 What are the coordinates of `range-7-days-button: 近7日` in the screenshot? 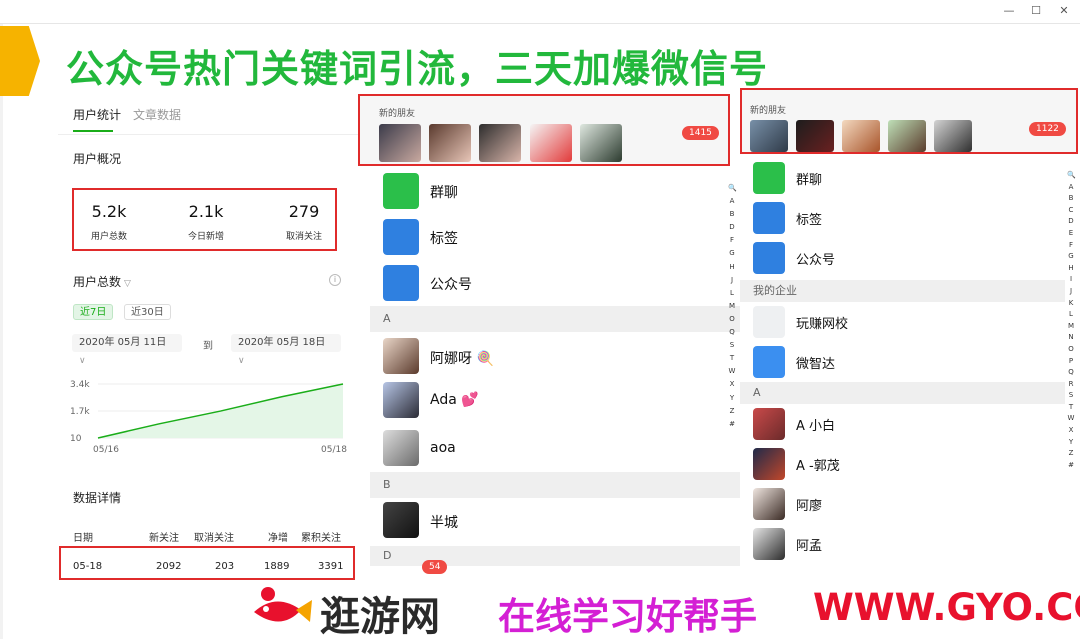 It's located at (93, 312).